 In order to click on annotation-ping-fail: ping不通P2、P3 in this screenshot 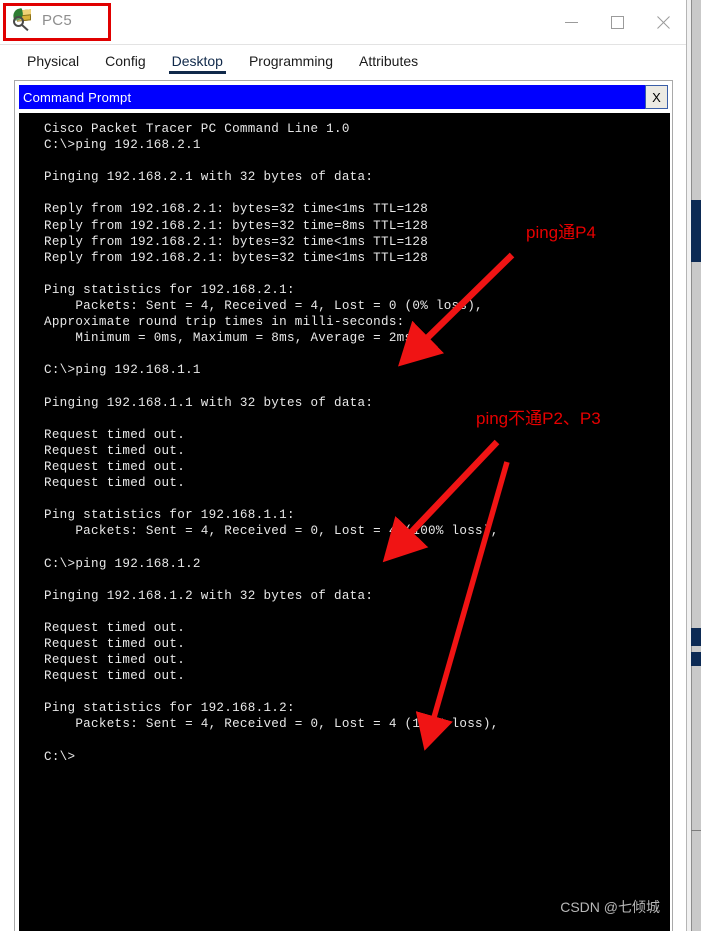, I will do `click(538, 418)`.